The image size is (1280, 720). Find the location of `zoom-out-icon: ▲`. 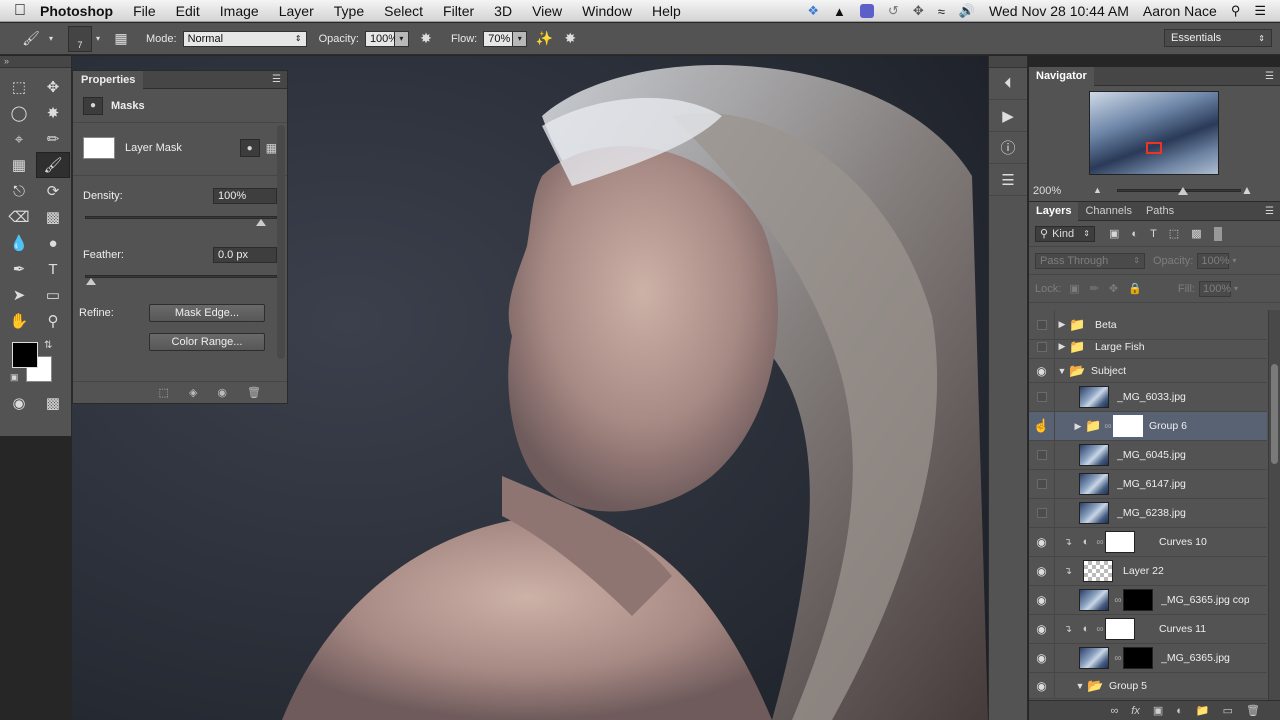

zoom-out-icon: ▲ is located at coordinates (1097, 190).